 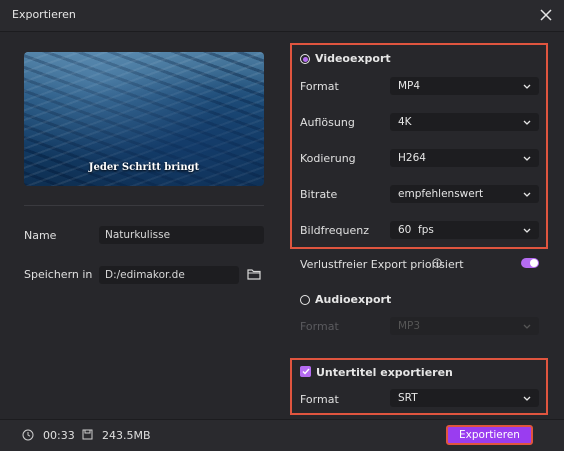 I want to click on audio-export-title: Audioexport, so click(x=353, y=299).